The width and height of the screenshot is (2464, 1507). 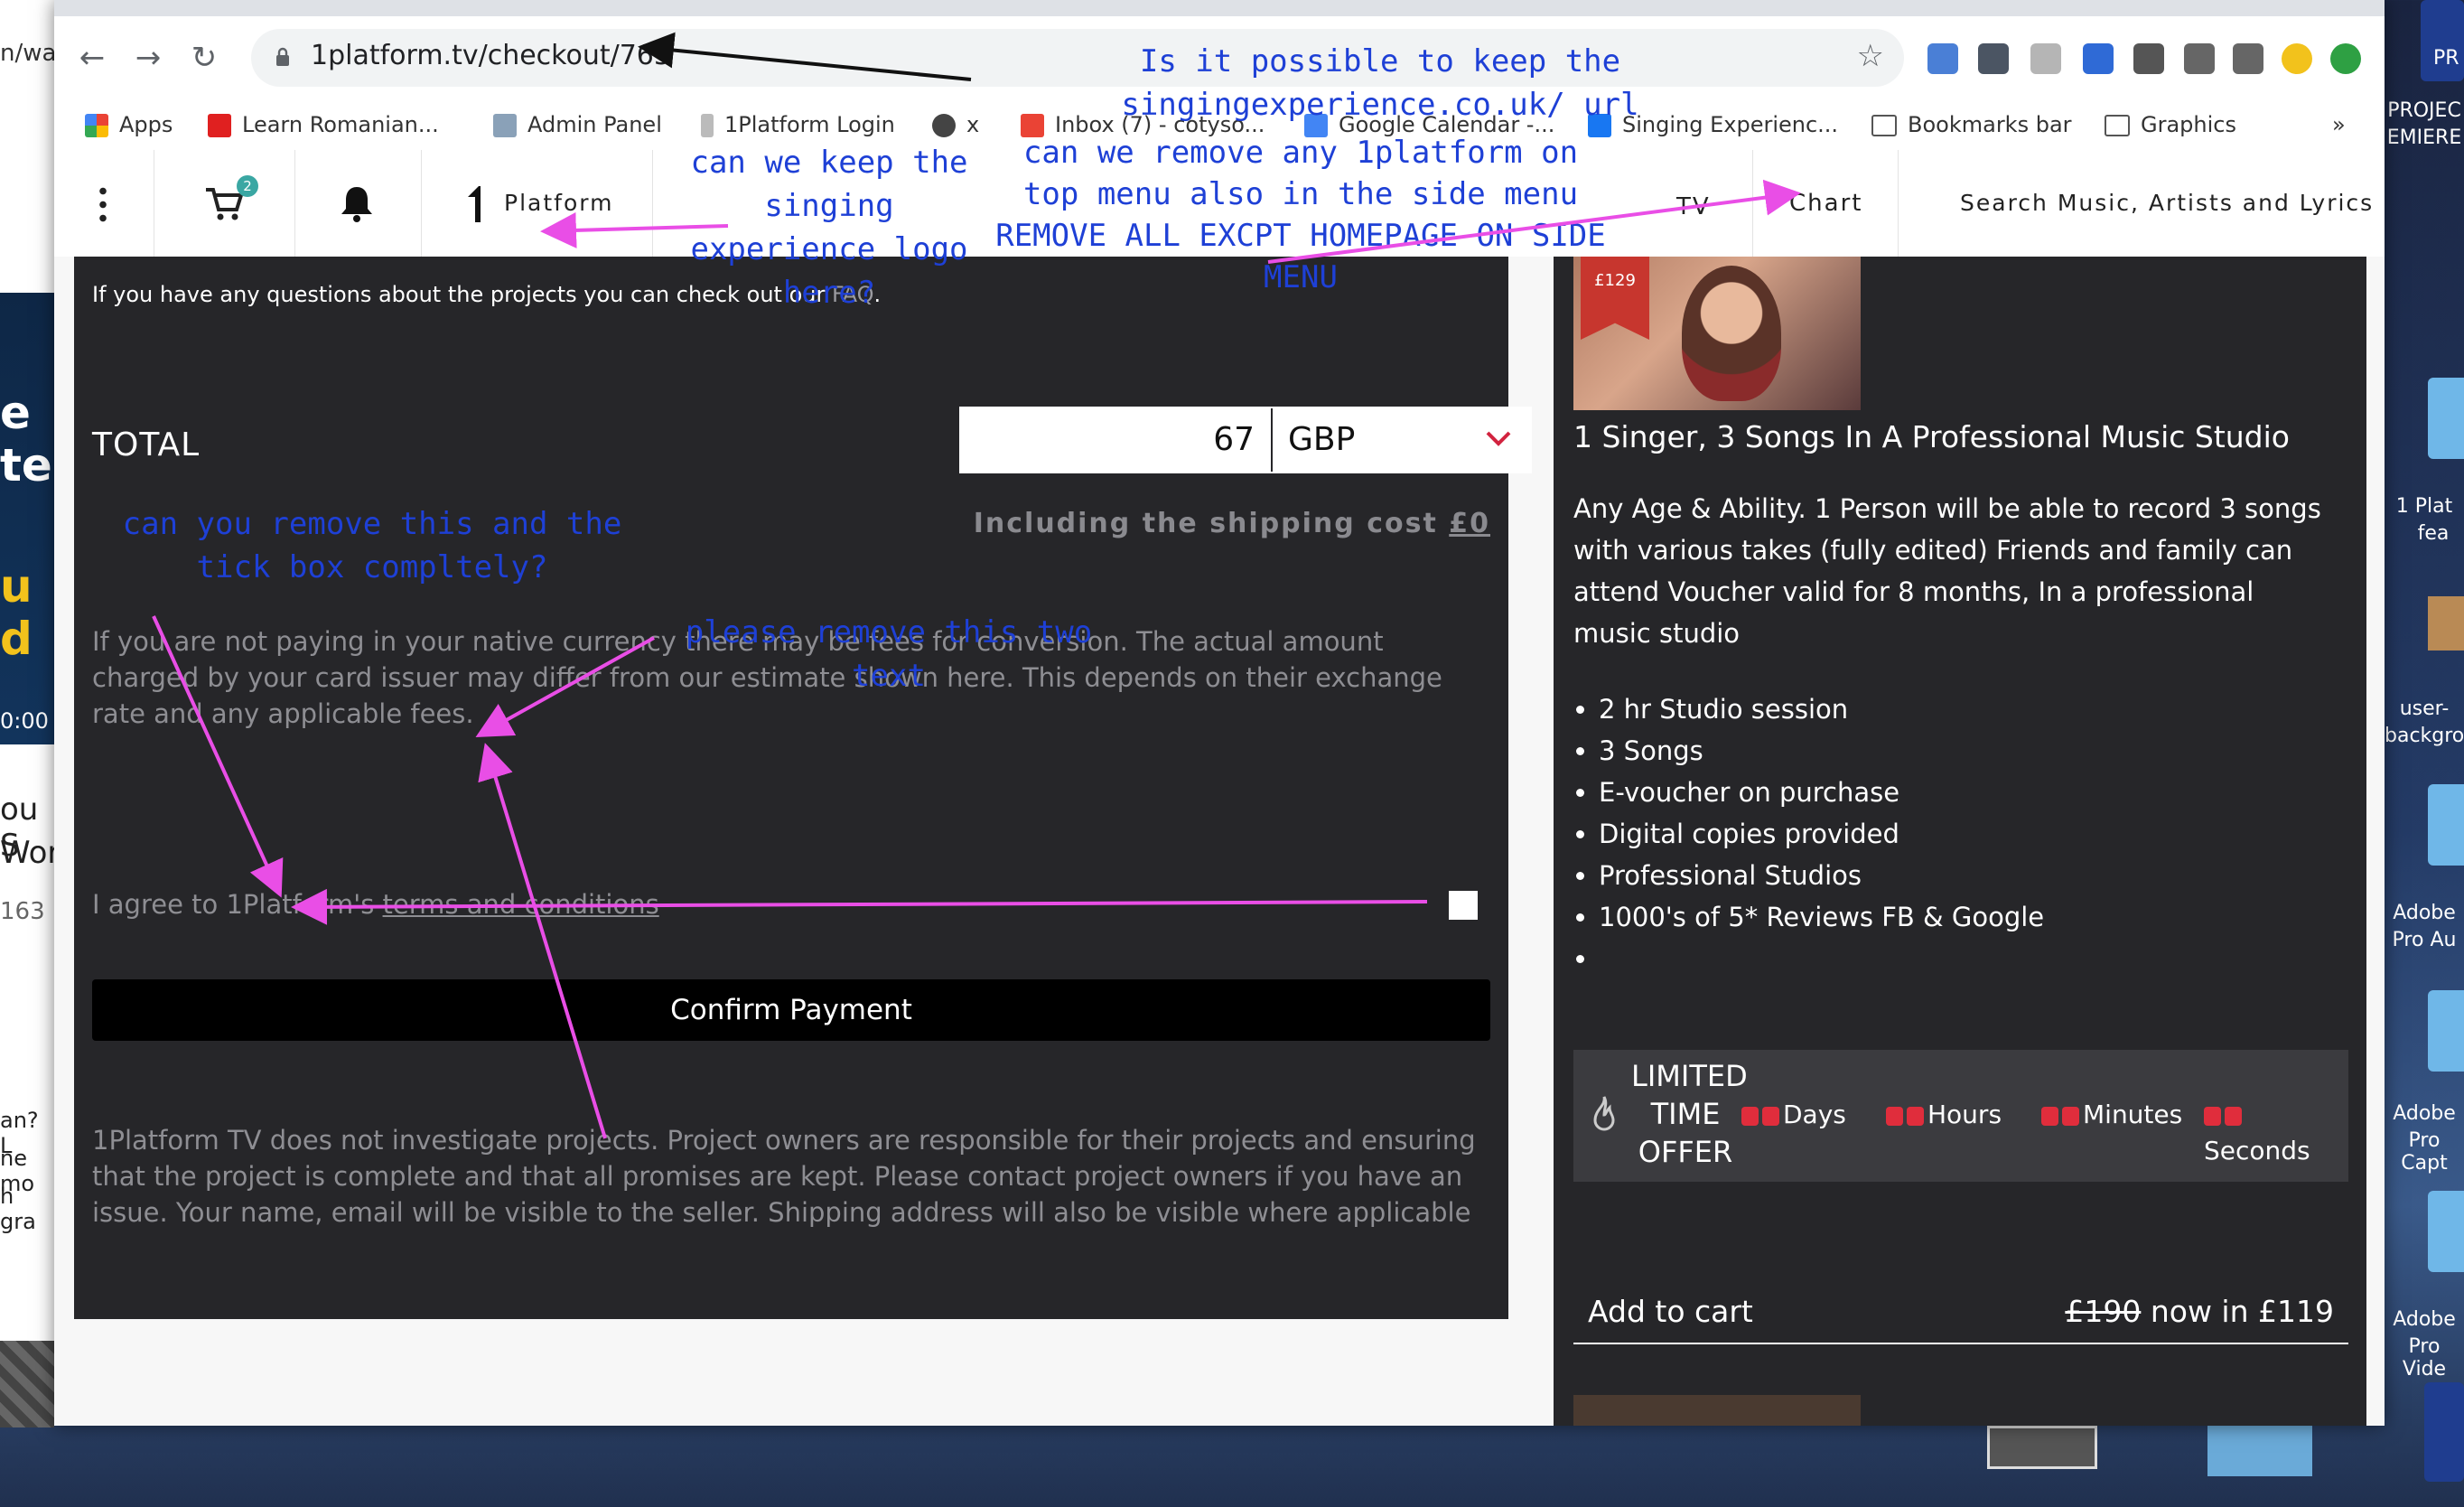 What do you see at coordinates (2424, 708) in the screenshot?
I see `desktop-label: user-` at bounding box center [2424, 708].